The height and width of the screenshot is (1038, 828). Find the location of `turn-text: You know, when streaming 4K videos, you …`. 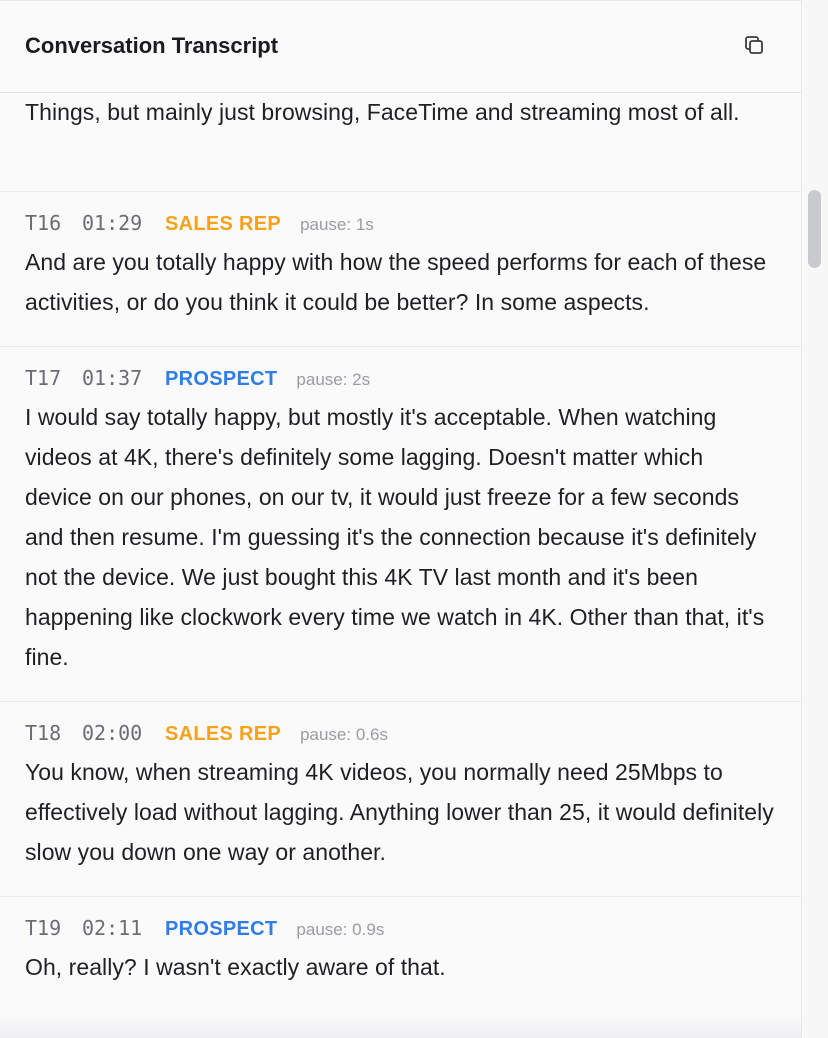

turn-text: You know, when streaming 4K videos, you … is located at coordinates (399, 812).